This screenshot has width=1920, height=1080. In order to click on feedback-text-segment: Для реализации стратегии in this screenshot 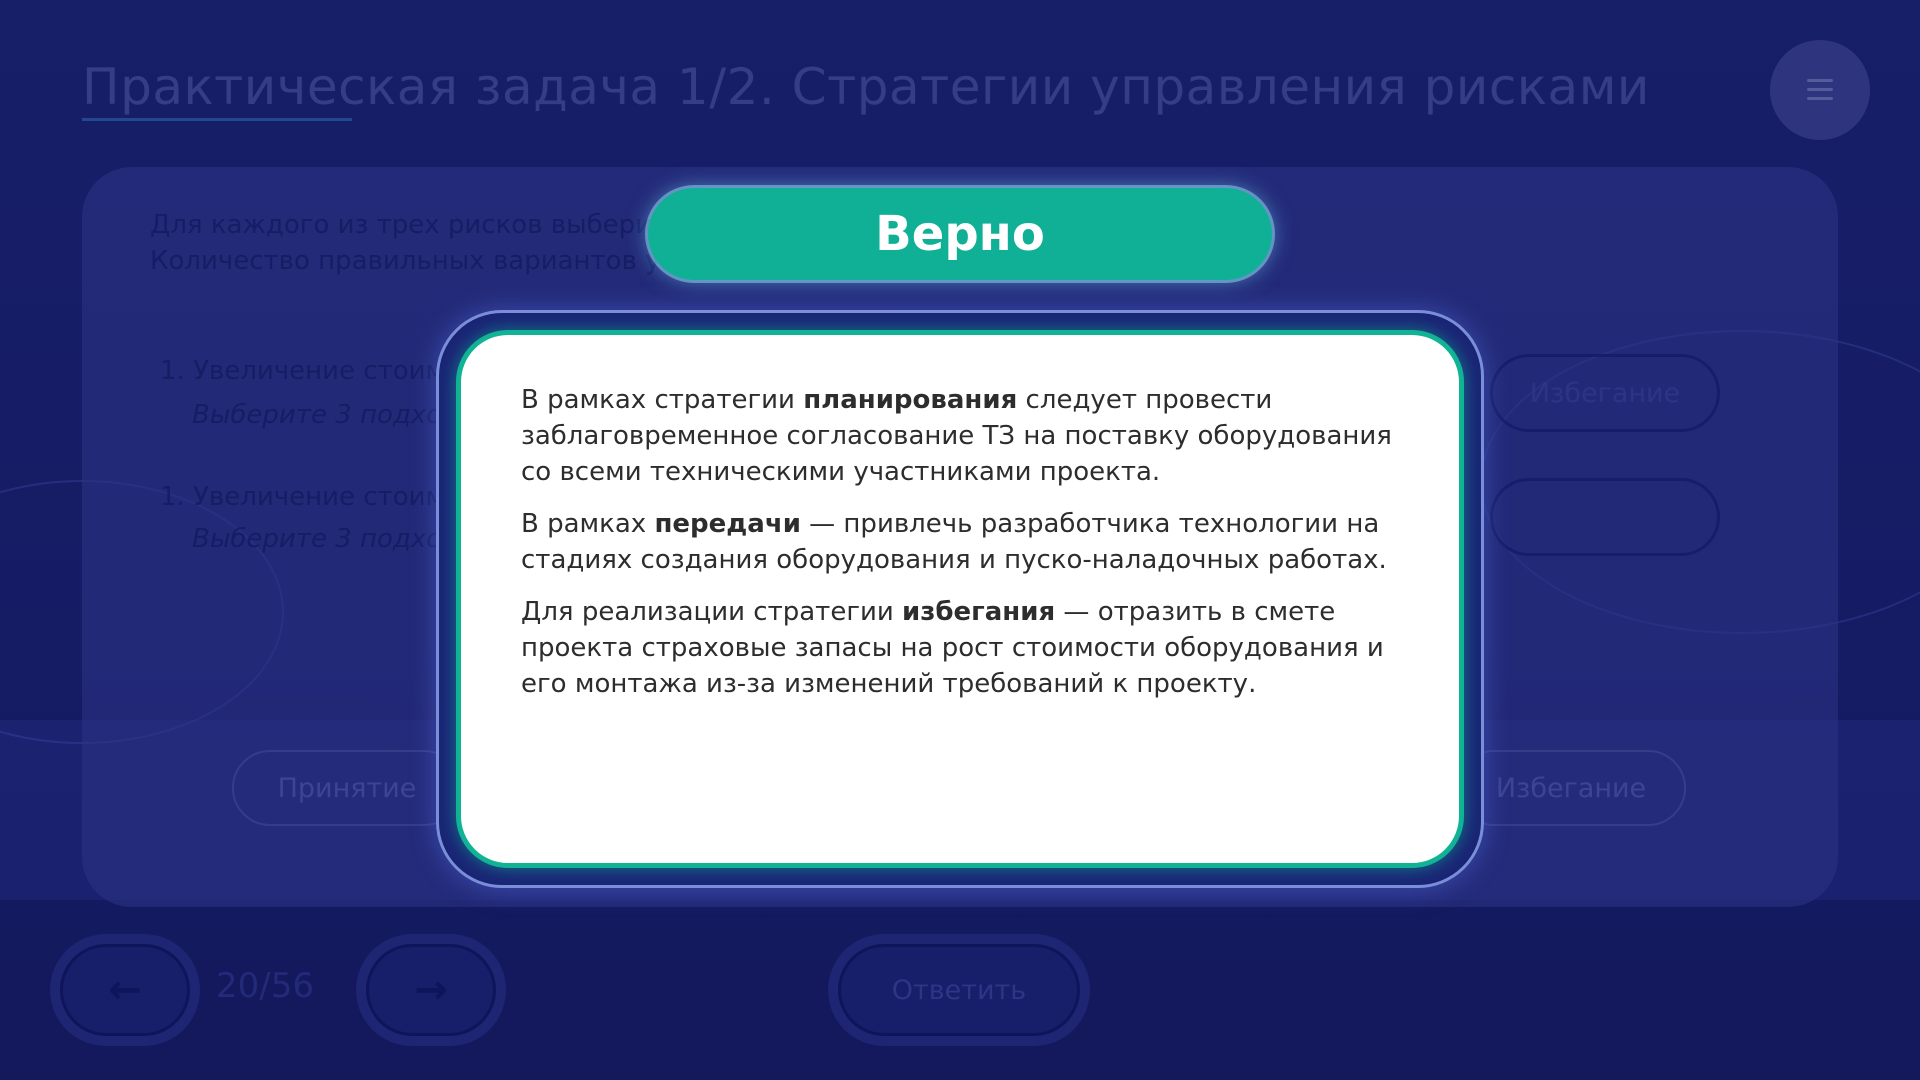, I will do `click(712, 612)`.